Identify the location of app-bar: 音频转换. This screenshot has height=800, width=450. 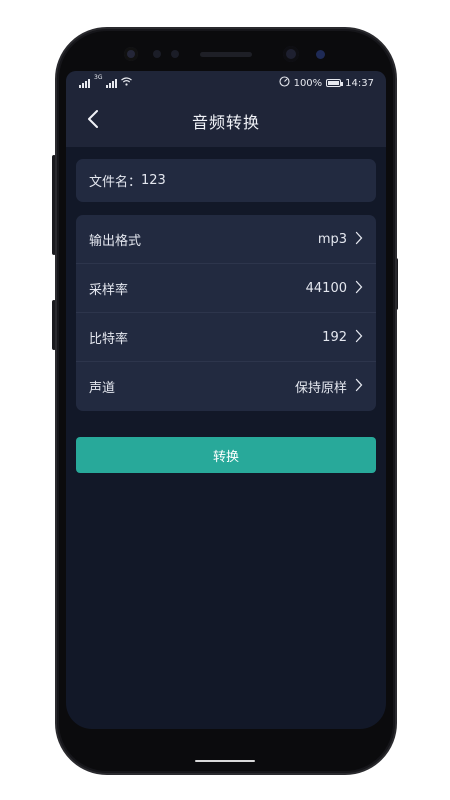
(226, 121).